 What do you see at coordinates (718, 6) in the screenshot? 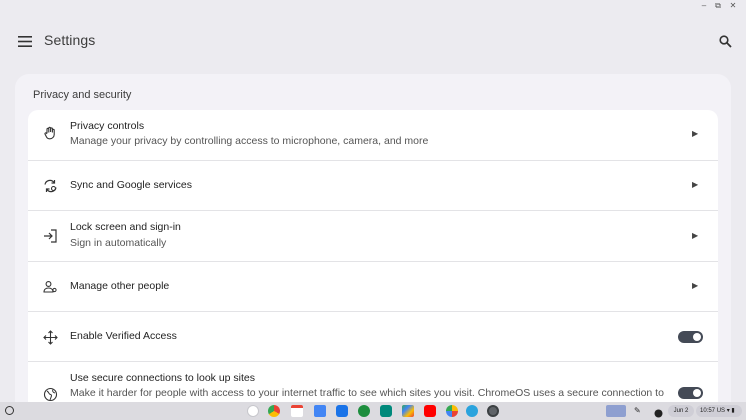
I see `restore-button: ⧉` at bounding box center [718, 6].